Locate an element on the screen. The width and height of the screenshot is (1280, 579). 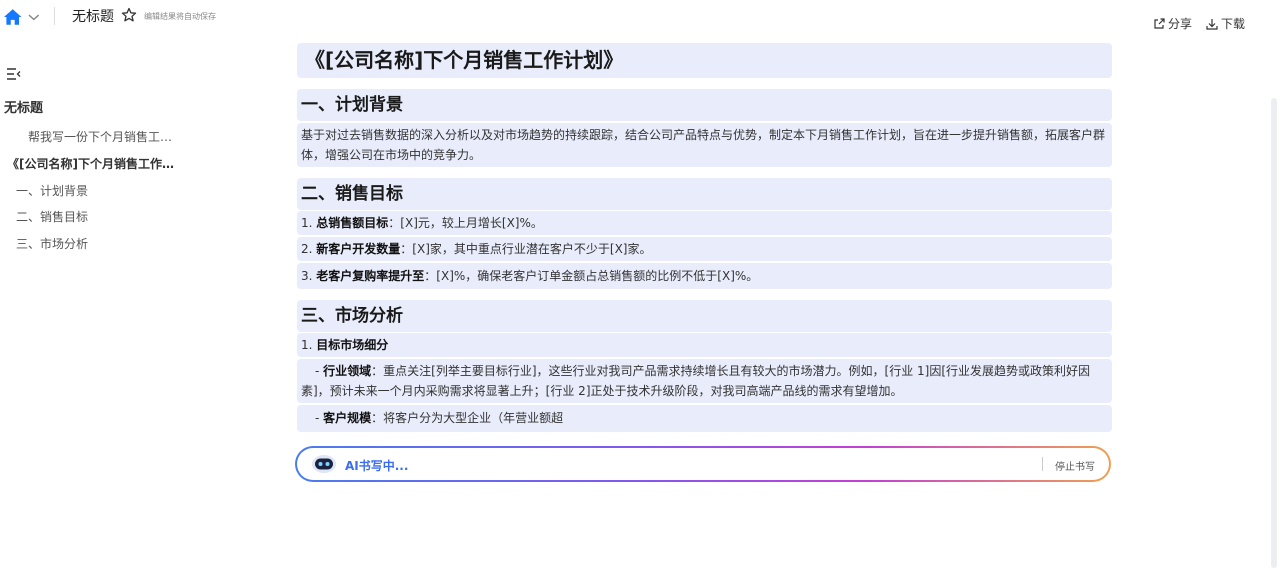
sidebar-doc-title: 无标题 is located at coordinates (23, 106).